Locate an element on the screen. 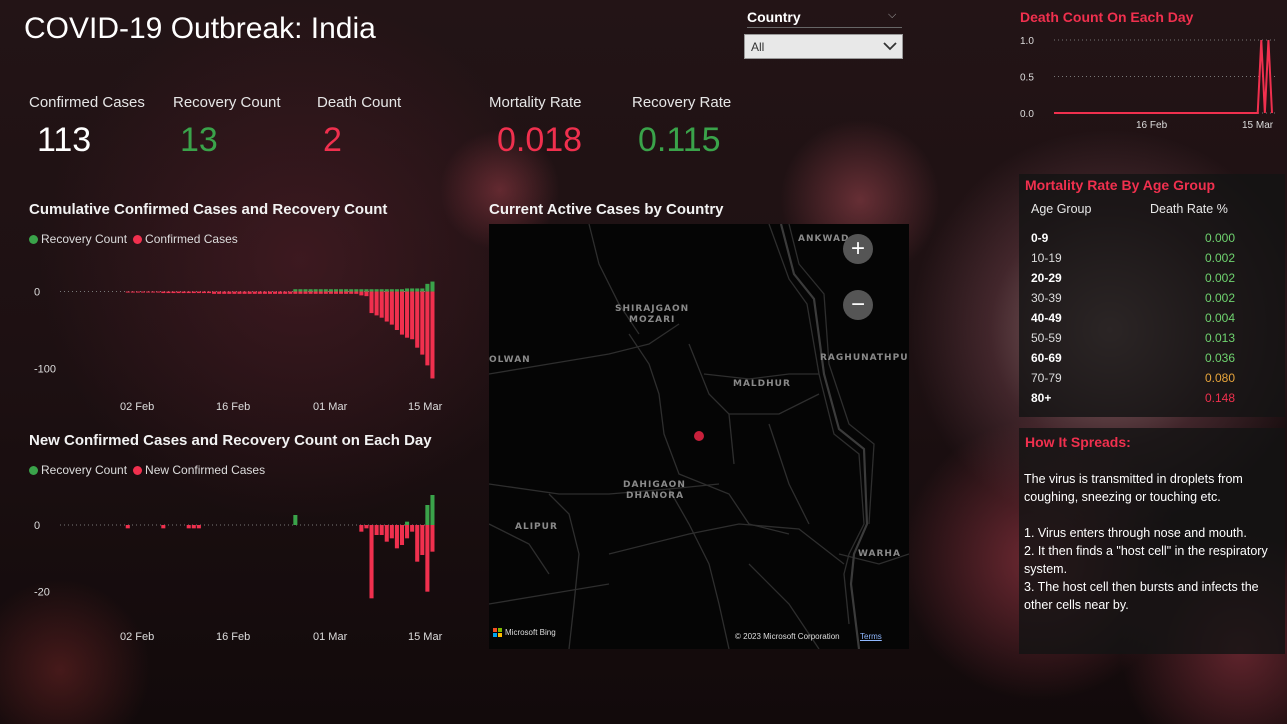 This screenshot has height=724, width=1287. country-dropdown: All is located at coordinates (823, 46).